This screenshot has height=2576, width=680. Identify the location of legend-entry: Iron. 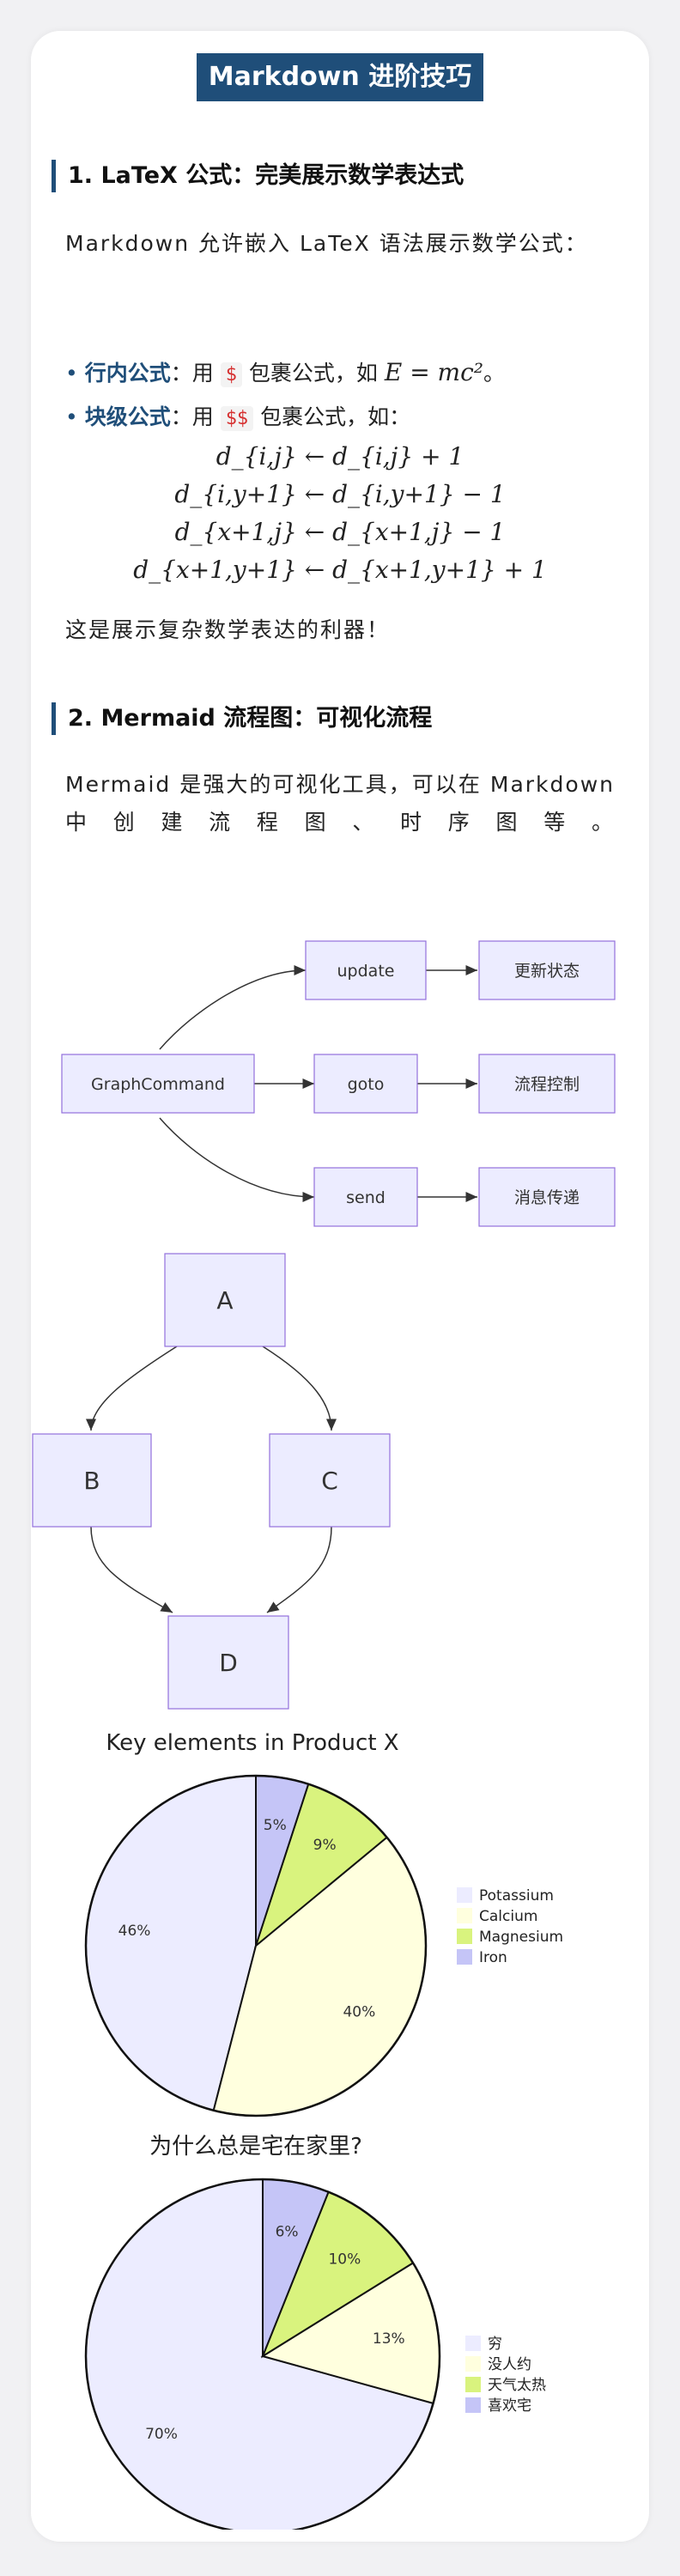
(493, 1958).